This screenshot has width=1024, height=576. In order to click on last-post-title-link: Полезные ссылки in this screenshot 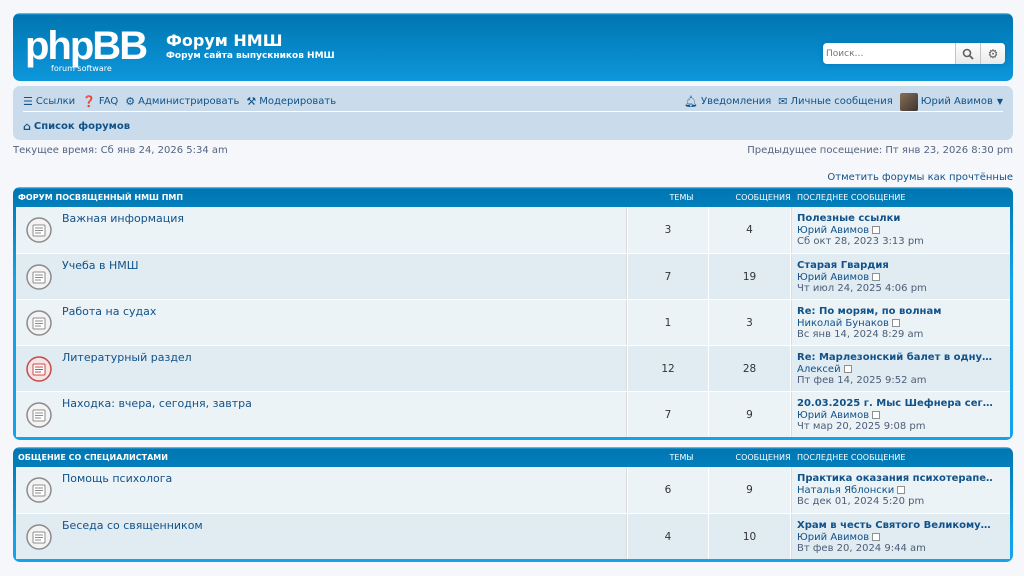, I will do `click(860, 219)`.